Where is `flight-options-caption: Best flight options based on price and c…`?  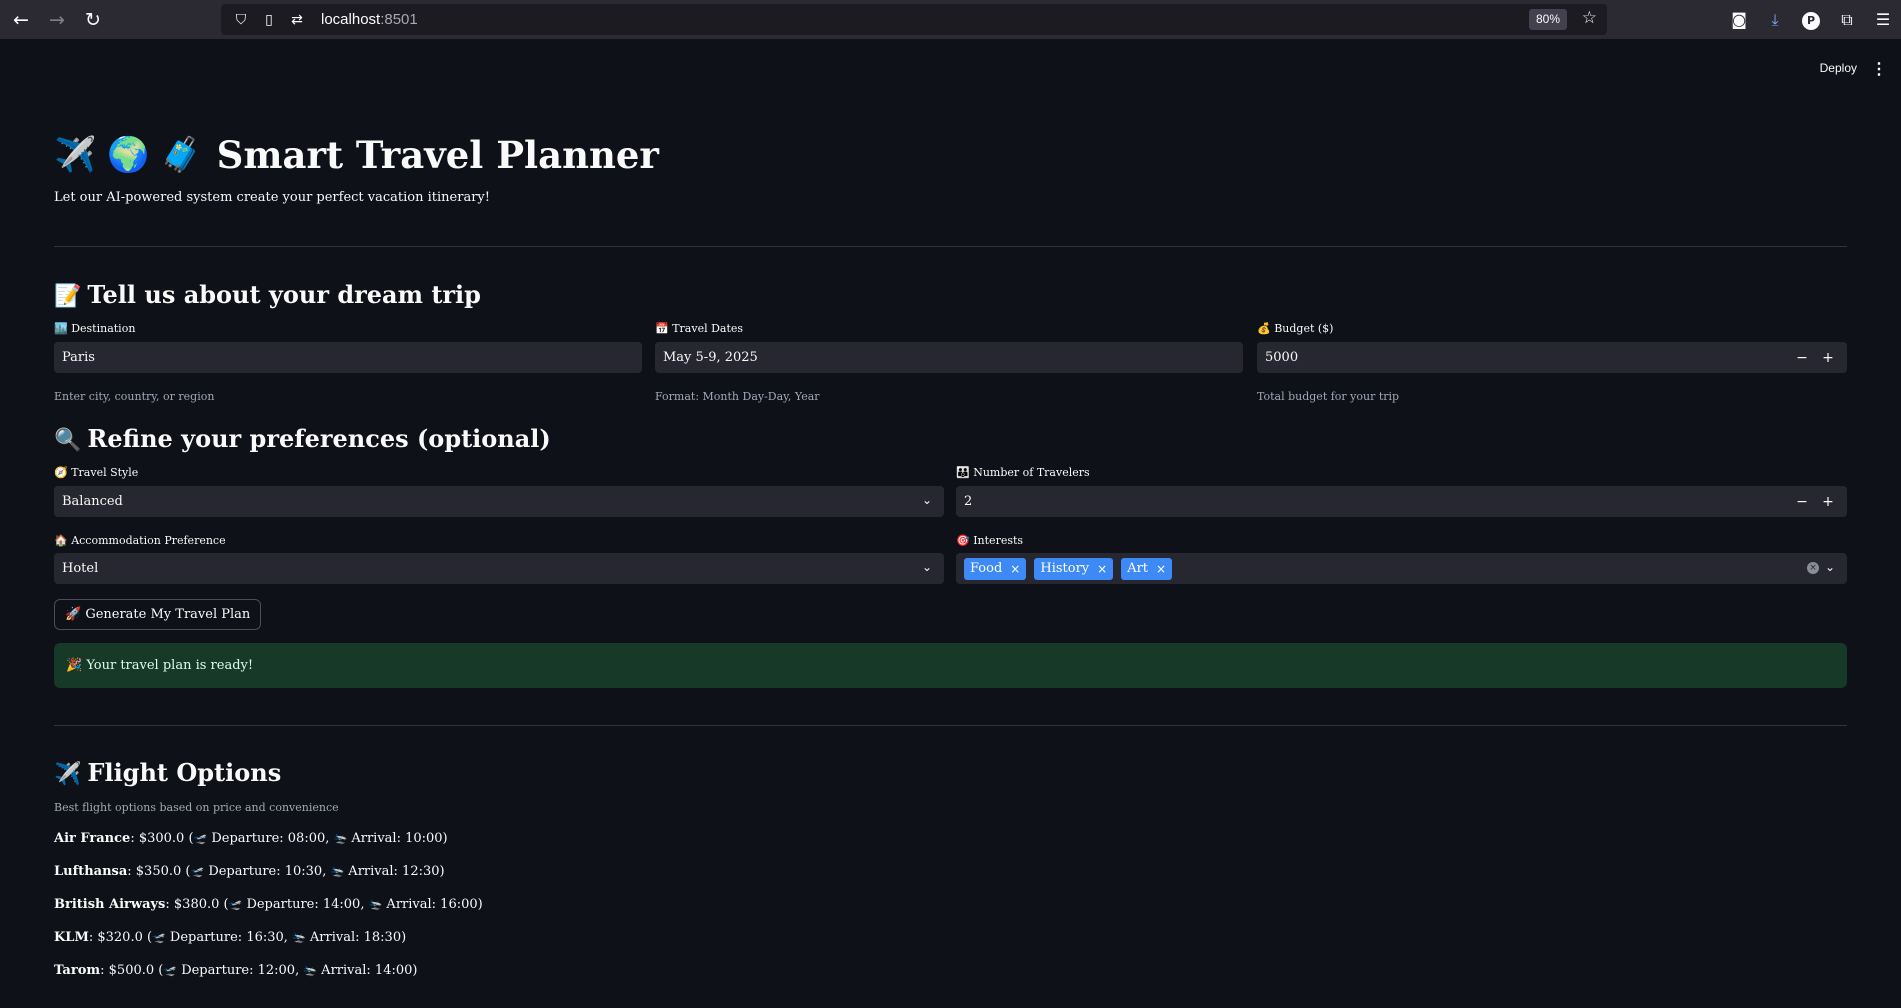
flight-options-caption: Best flight options based on price and c… is located at coordinates (196, 807).